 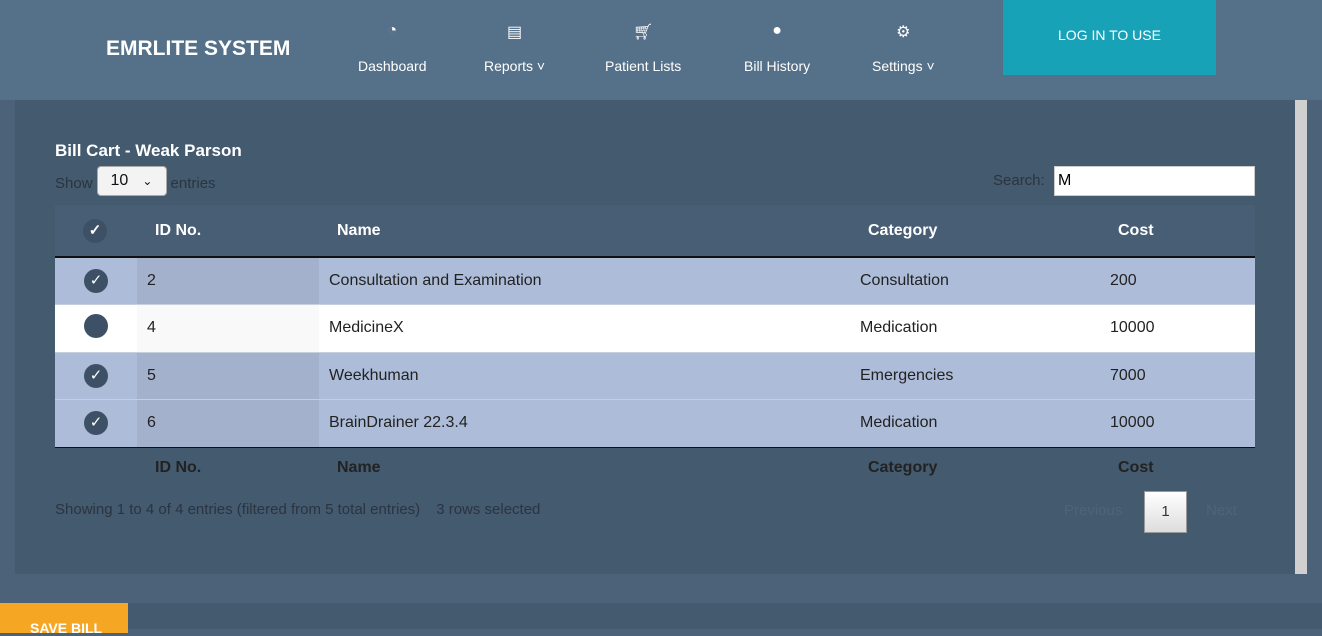 I want to click on cell-cost: 7000, so click(x=1177, y=375).